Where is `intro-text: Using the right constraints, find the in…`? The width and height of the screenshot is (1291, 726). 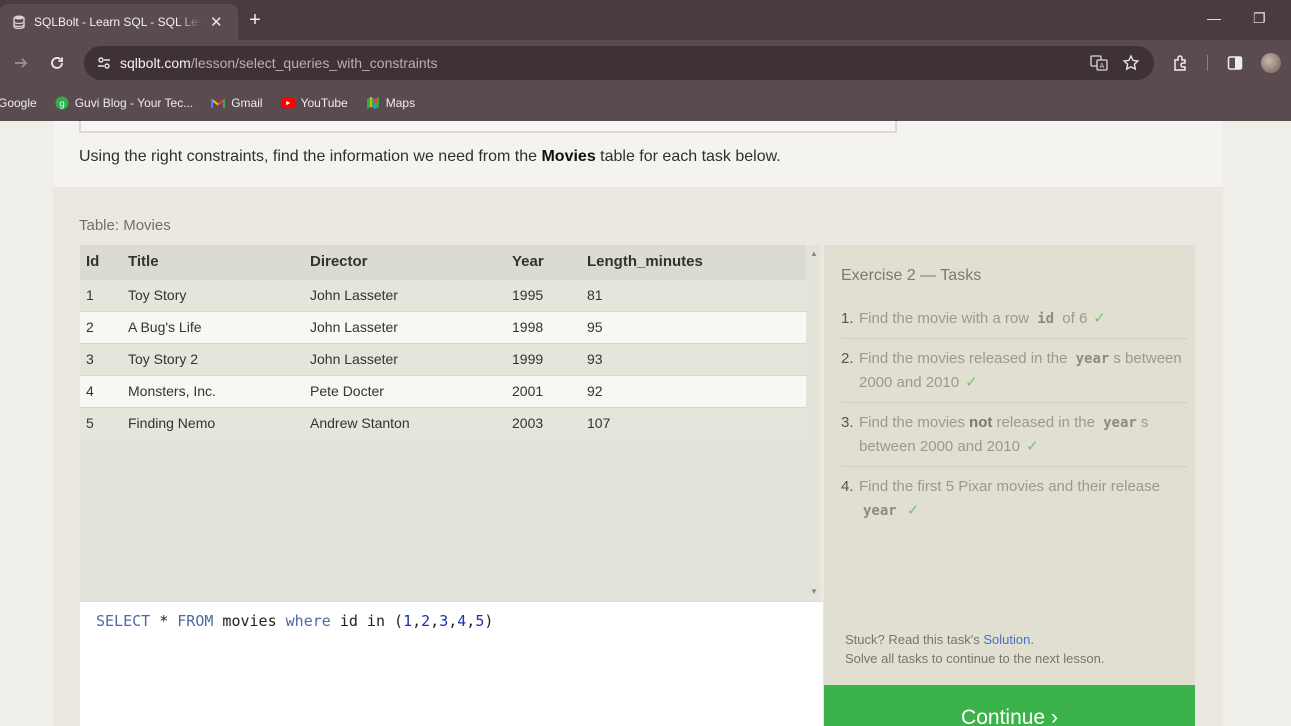
intro-text: Using the right constraints, find the in… is located at coordinates (430, 156).